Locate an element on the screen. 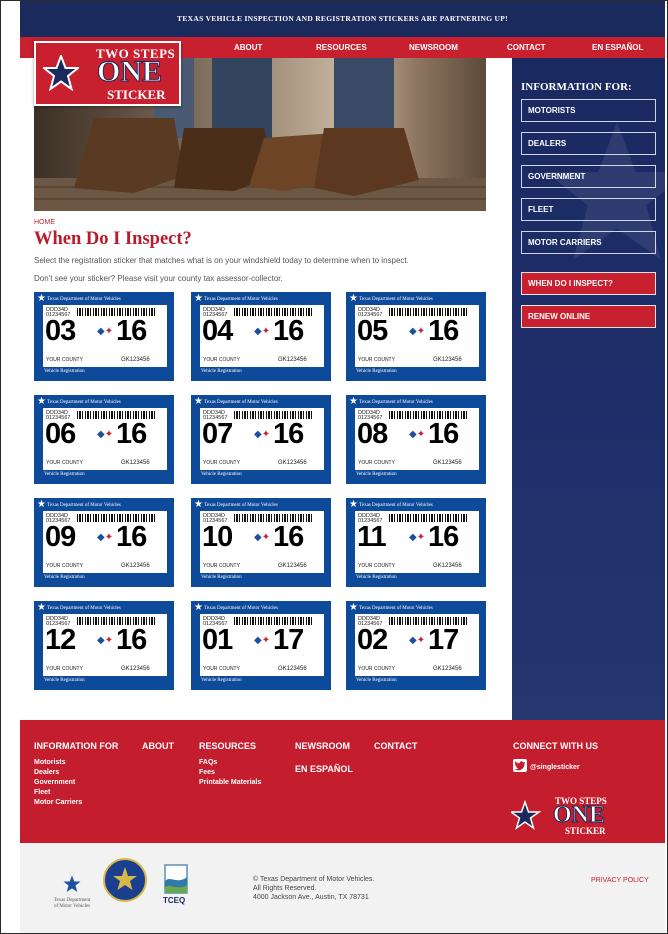  sticker-card: DDD34D 01234567 10 ◆✦ 16 YOUR COUNTY GK123456 is located at coordinates (262, 542).